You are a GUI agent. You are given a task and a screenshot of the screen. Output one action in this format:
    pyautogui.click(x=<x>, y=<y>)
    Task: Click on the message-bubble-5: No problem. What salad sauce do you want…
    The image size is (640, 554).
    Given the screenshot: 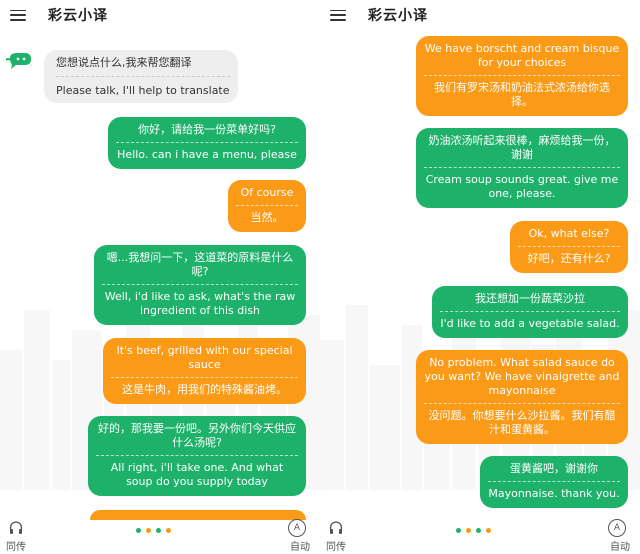 What is the action you would take?
    pyautogui.click(x=522, y=397)
    